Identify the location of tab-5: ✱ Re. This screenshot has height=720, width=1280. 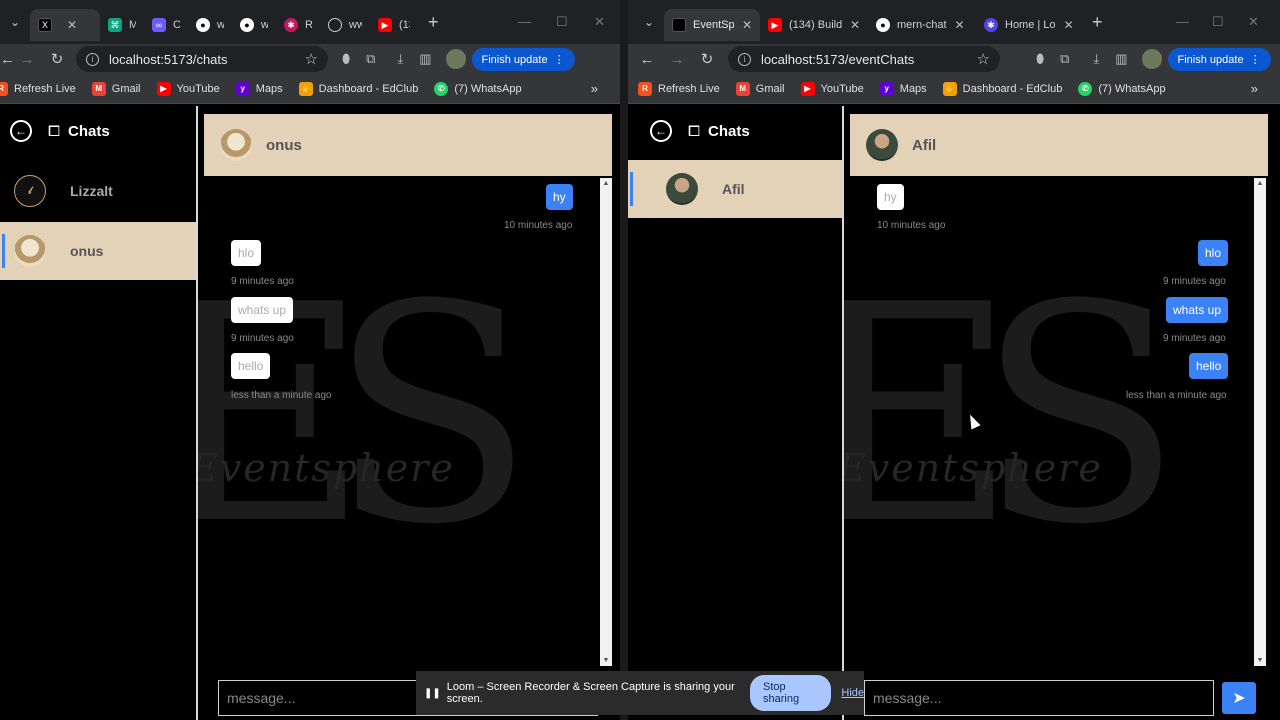
(298, 25).